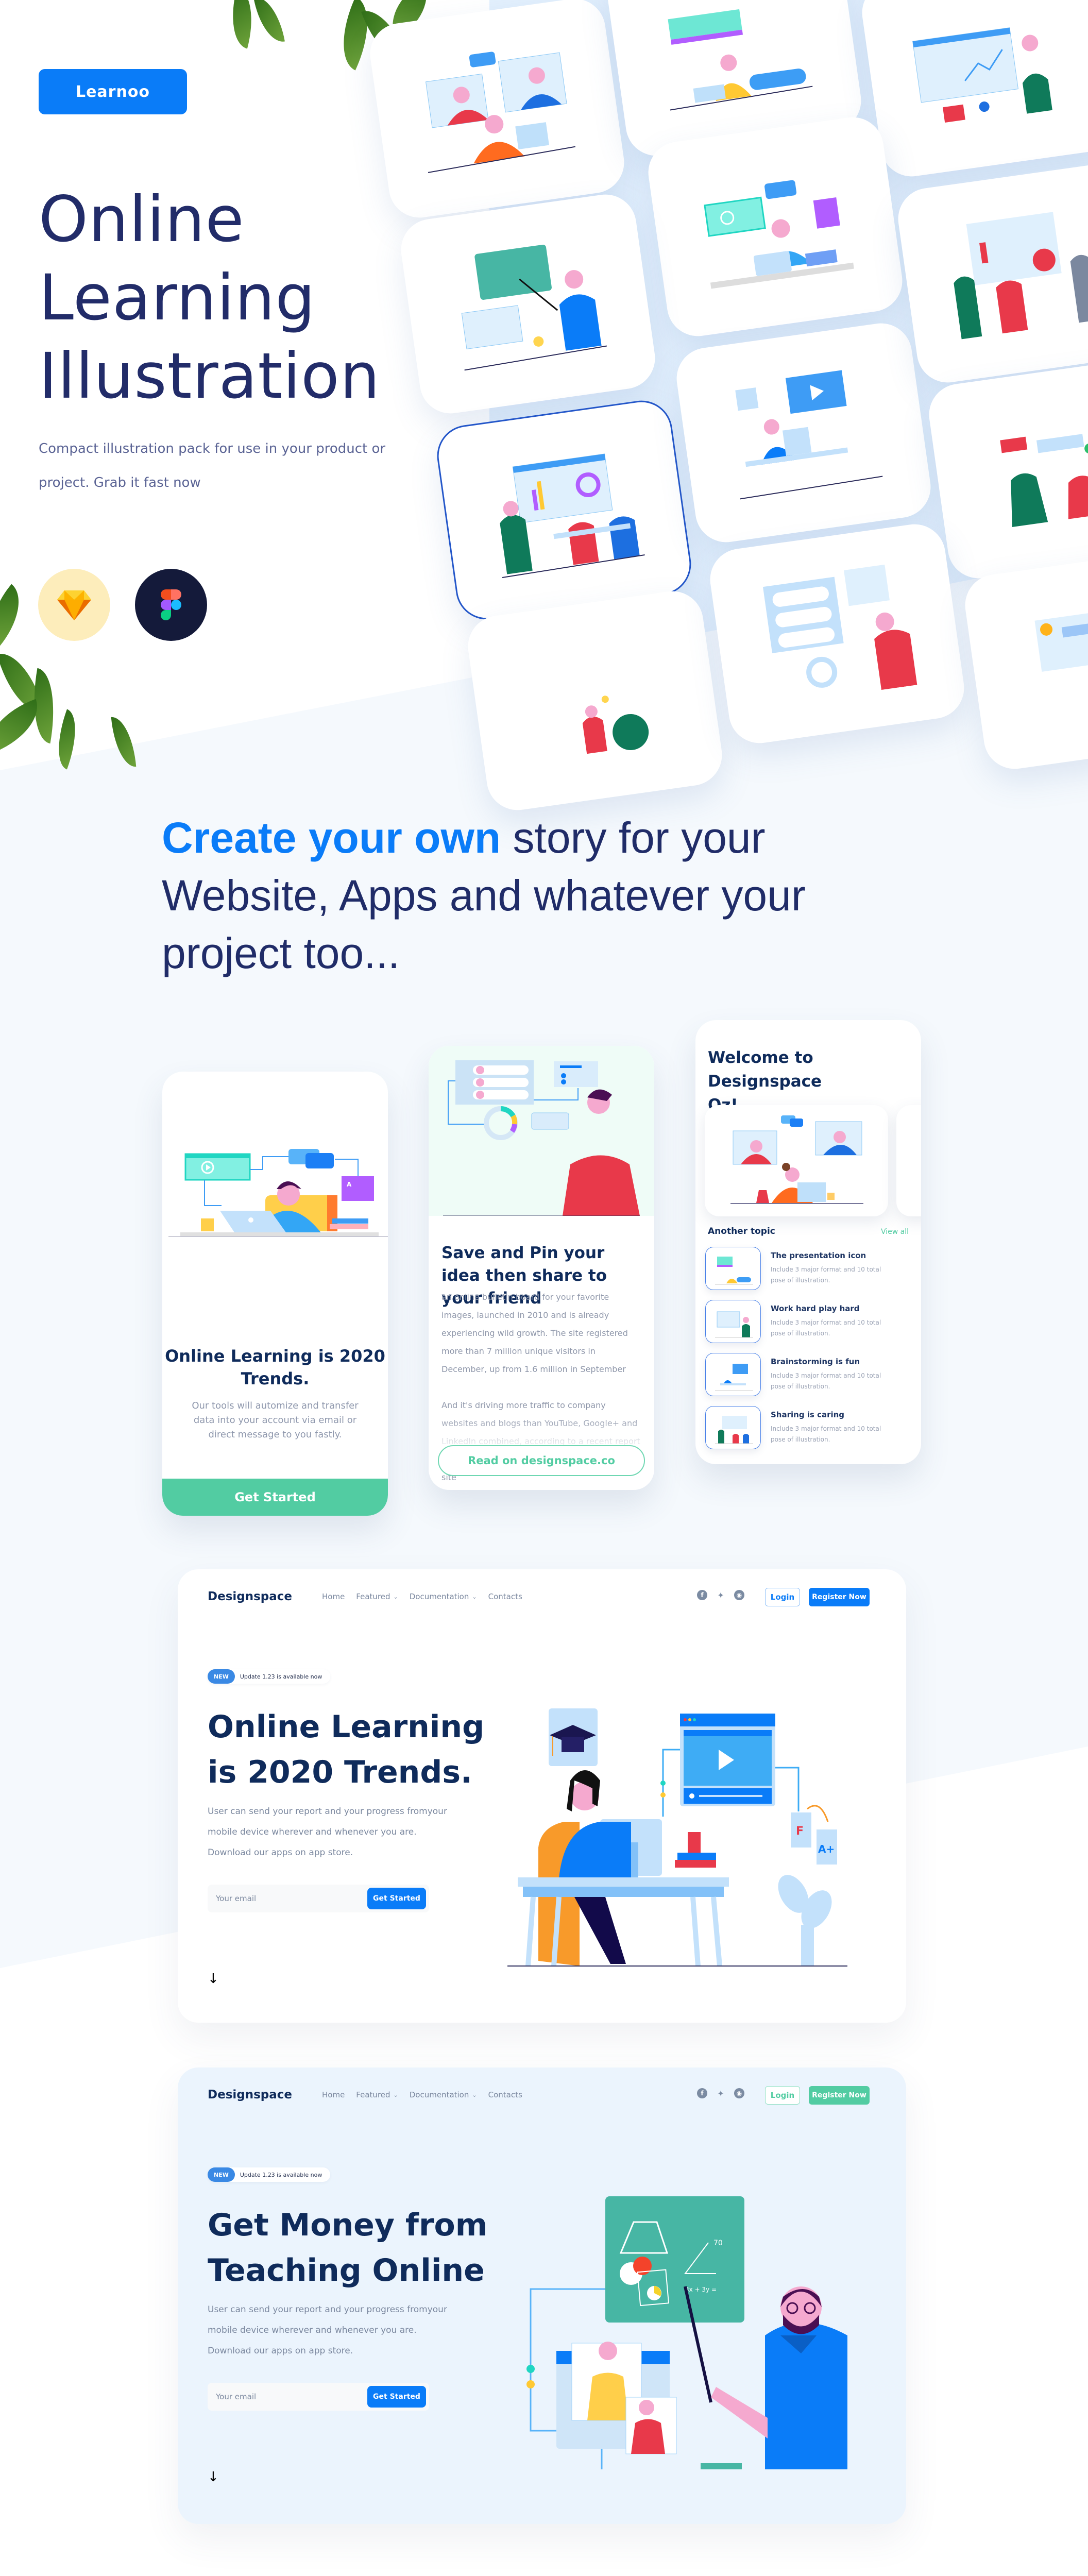  Describe the element at coordinates (528, 304) in the screenshot. I see `thumbnail-math-teacher` at that location.